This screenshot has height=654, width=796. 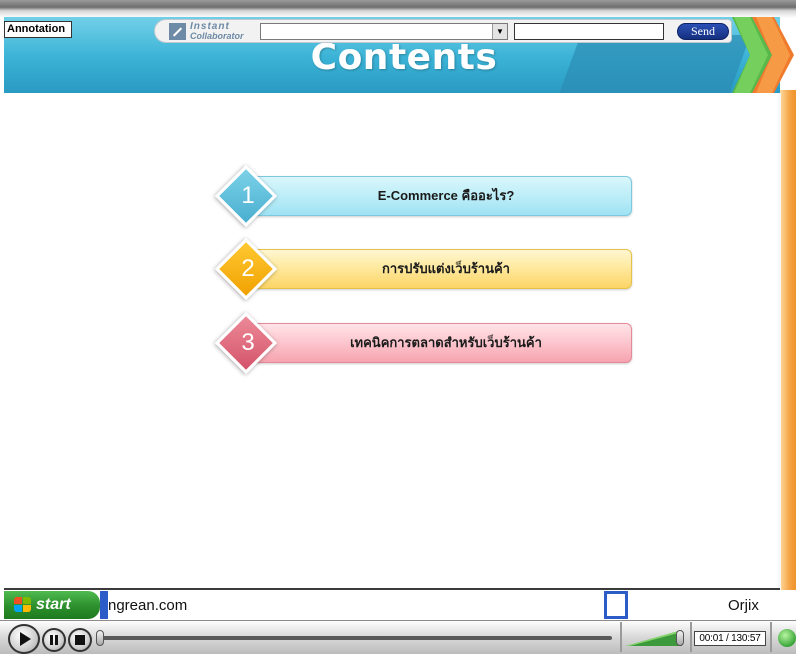 What do you see at coordinates (404, 57) in the screenshot?
I see `slide-title: Contents` at bounding box center [404, 57].